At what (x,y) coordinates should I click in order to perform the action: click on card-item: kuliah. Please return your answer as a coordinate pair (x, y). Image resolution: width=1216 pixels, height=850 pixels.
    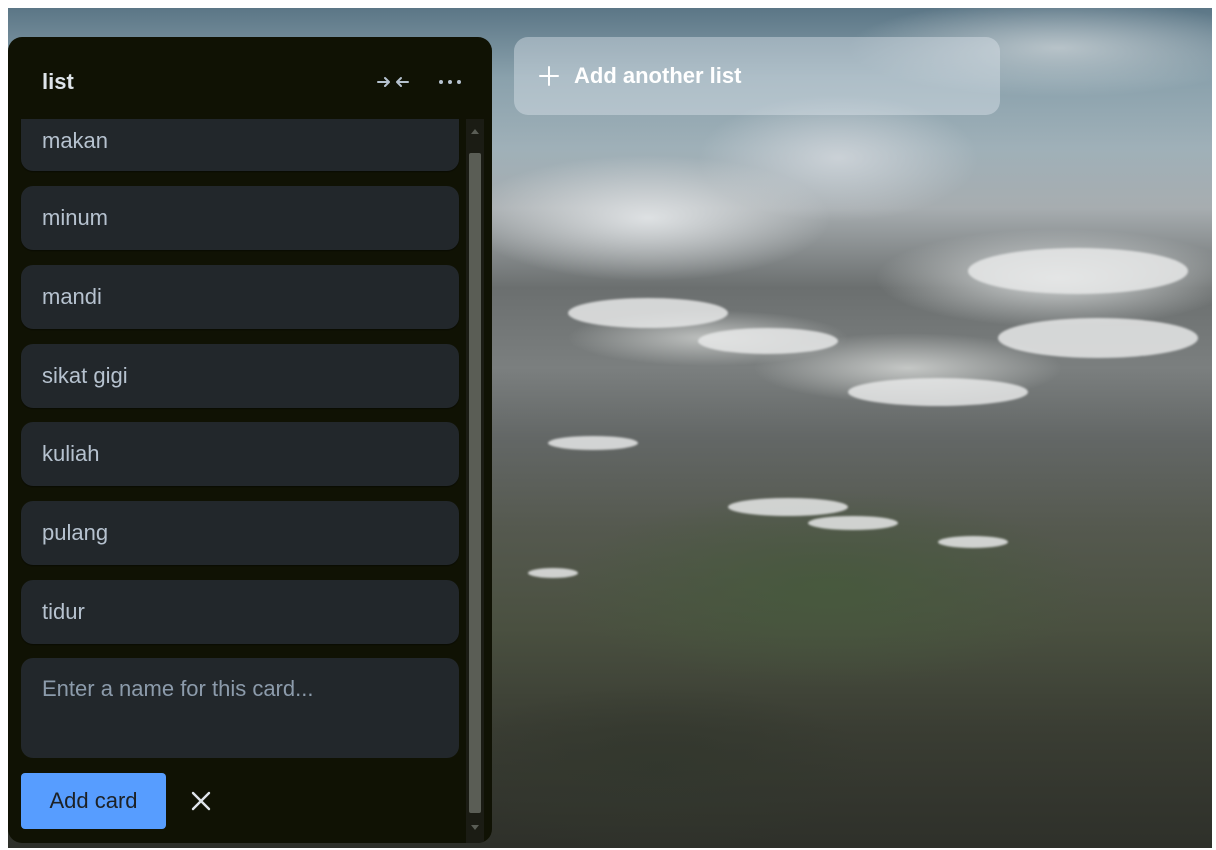
    Looking at the image, I should click on (240, 454).